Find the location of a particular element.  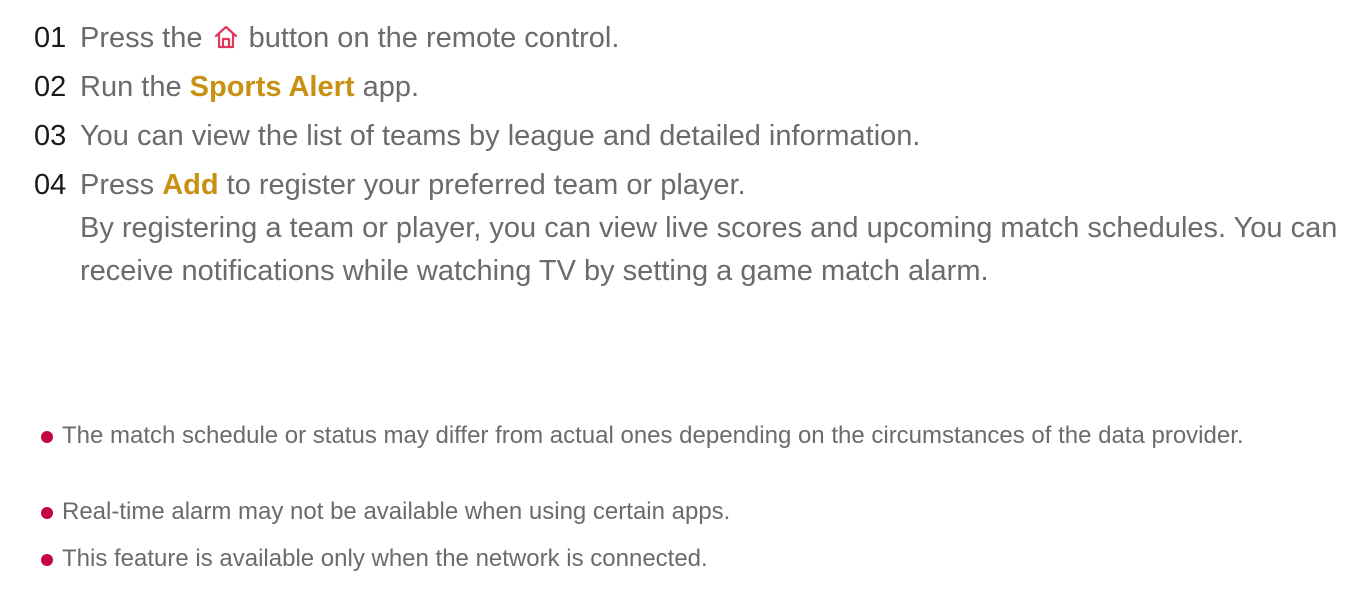

step-02: 02 Run the Sports Alert app. is located at coordinates (698, 87).